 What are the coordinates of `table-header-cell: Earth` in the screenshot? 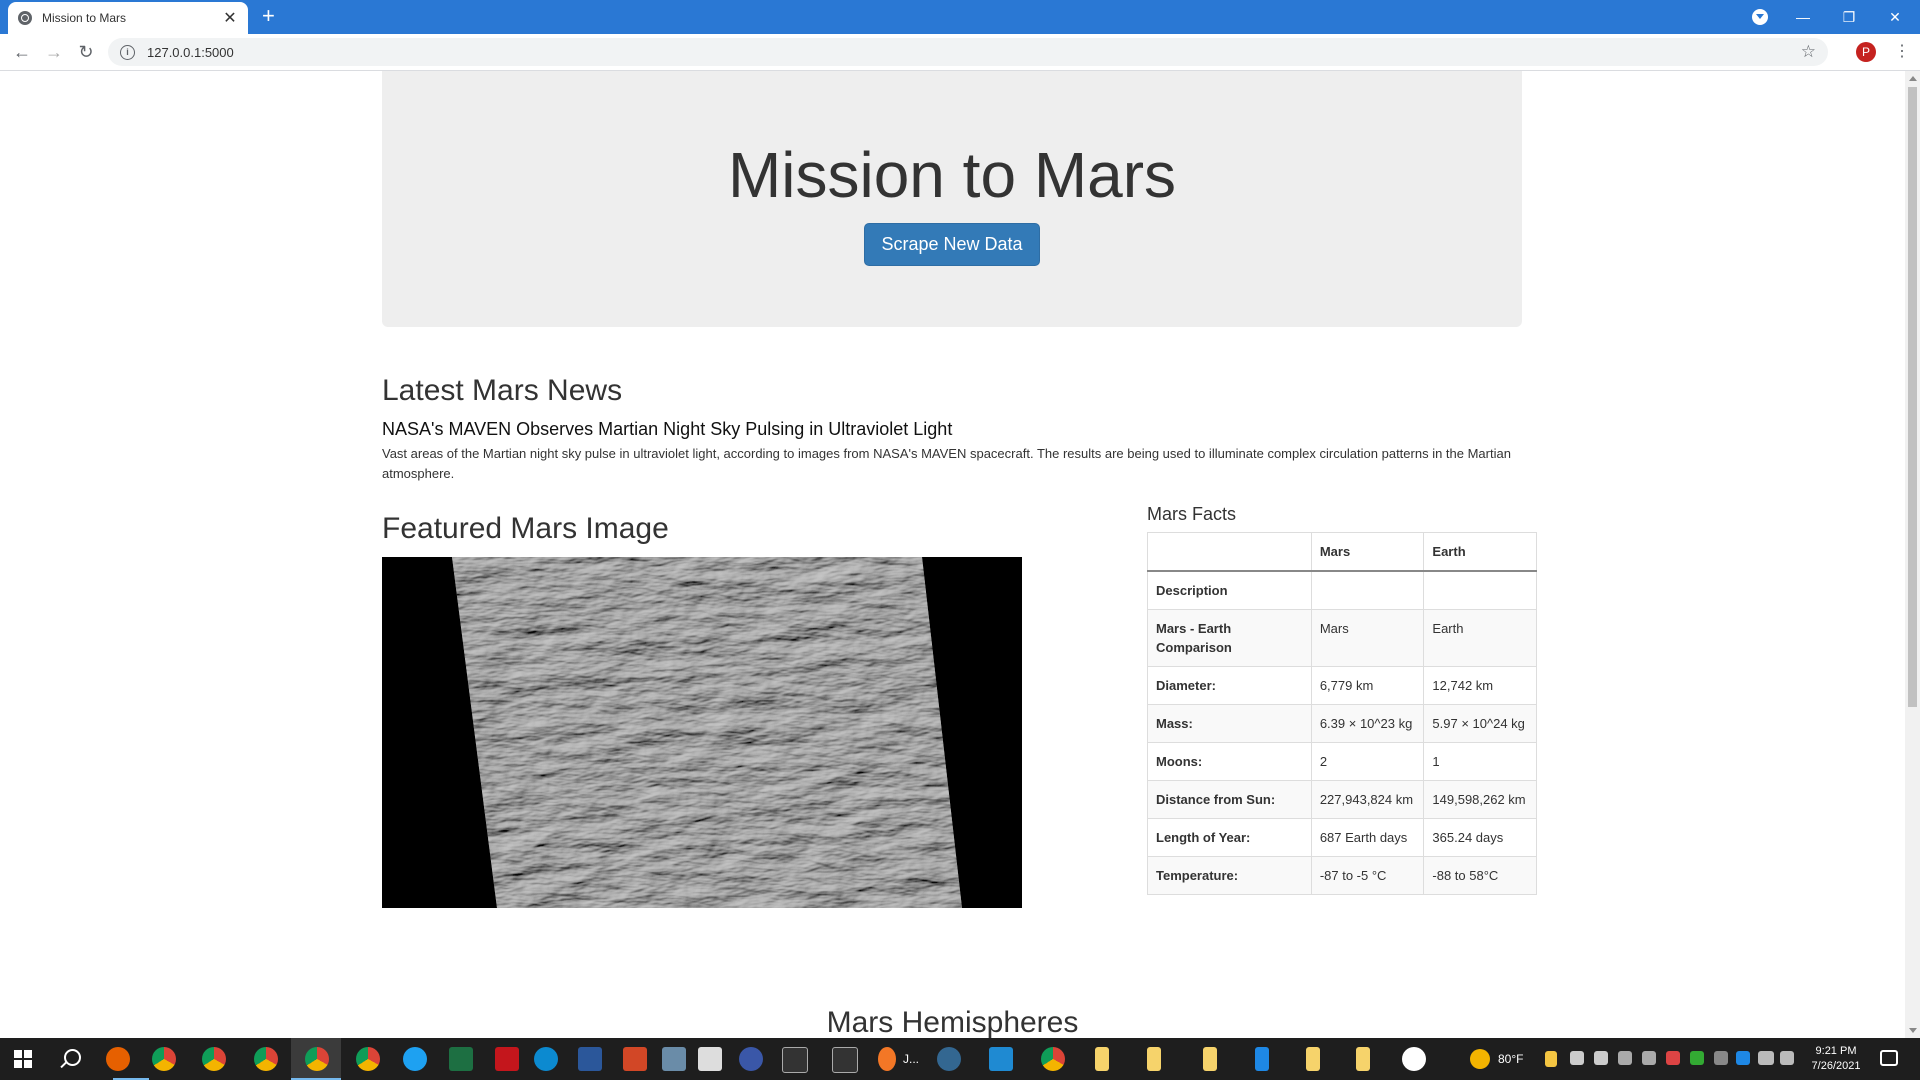 It's located at (1480, 552).